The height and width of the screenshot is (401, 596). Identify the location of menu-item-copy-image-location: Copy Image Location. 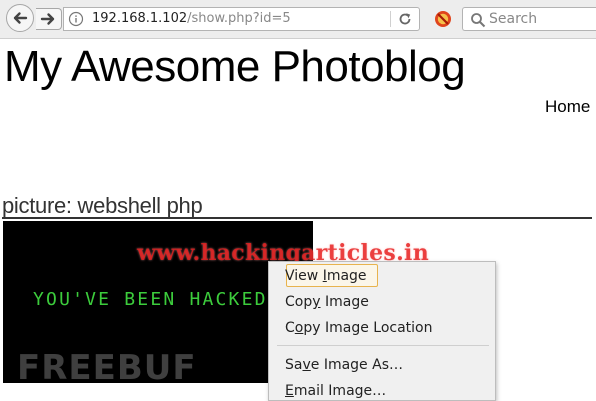
(359, 328).